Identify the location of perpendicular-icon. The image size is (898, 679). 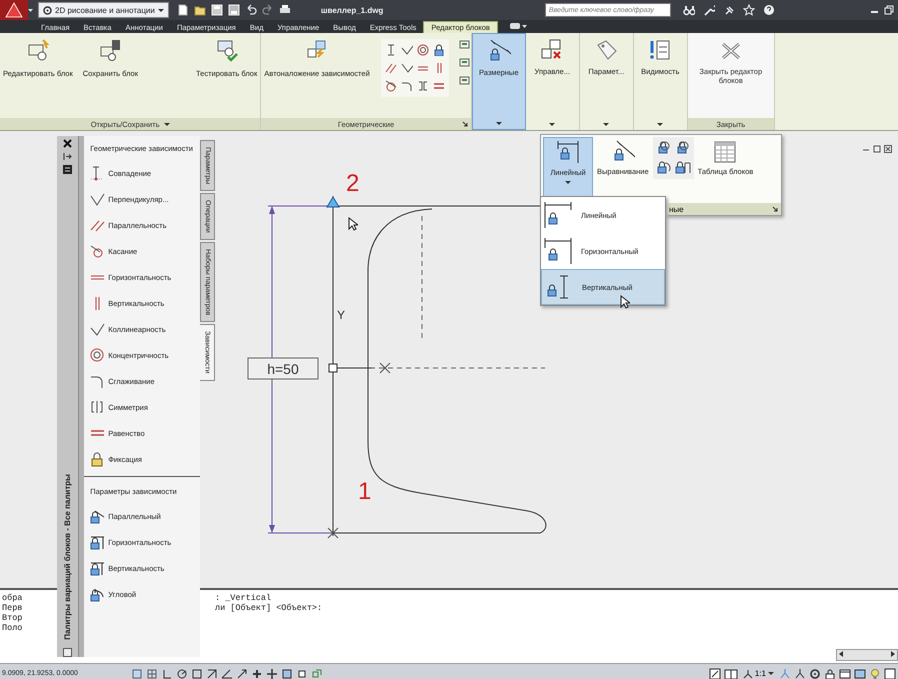
(406, 68).